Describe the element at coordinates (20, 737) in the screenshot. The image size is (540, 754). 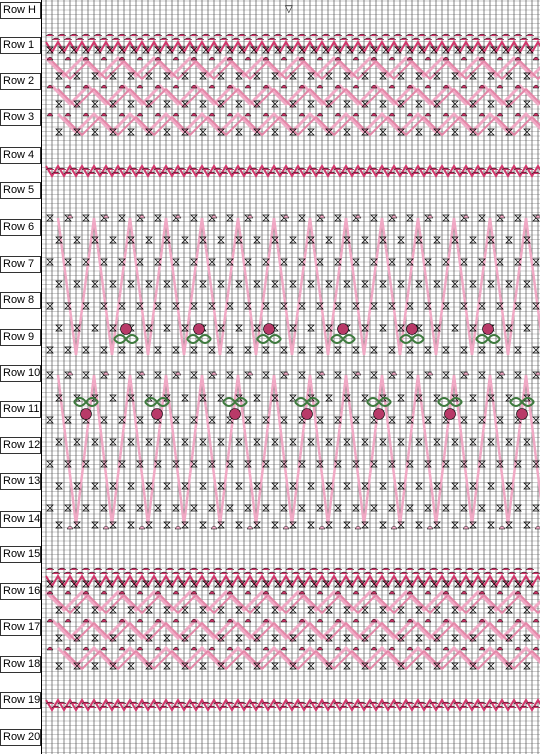
I see `row-label: Row 20` at that location.